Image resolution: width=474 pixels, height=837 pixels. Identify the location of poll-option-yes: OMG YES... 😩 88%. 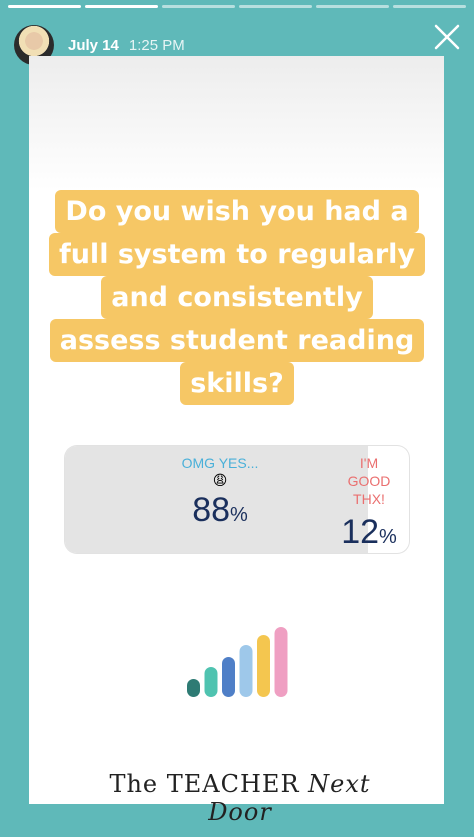
(220, 488).